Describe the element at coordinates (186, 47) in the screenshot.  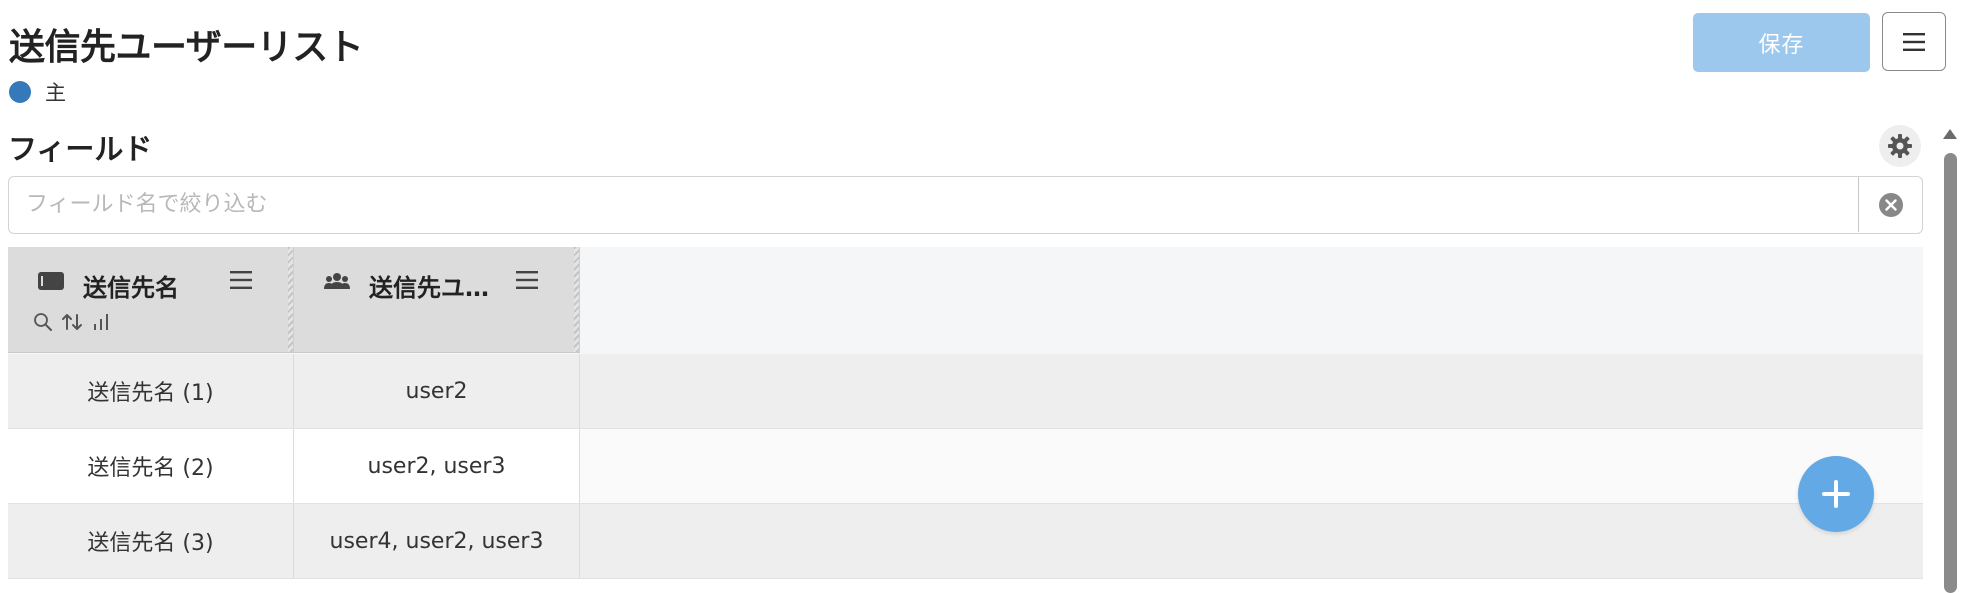
I see `page-title: 送信先ユーザーリスト` at that location.